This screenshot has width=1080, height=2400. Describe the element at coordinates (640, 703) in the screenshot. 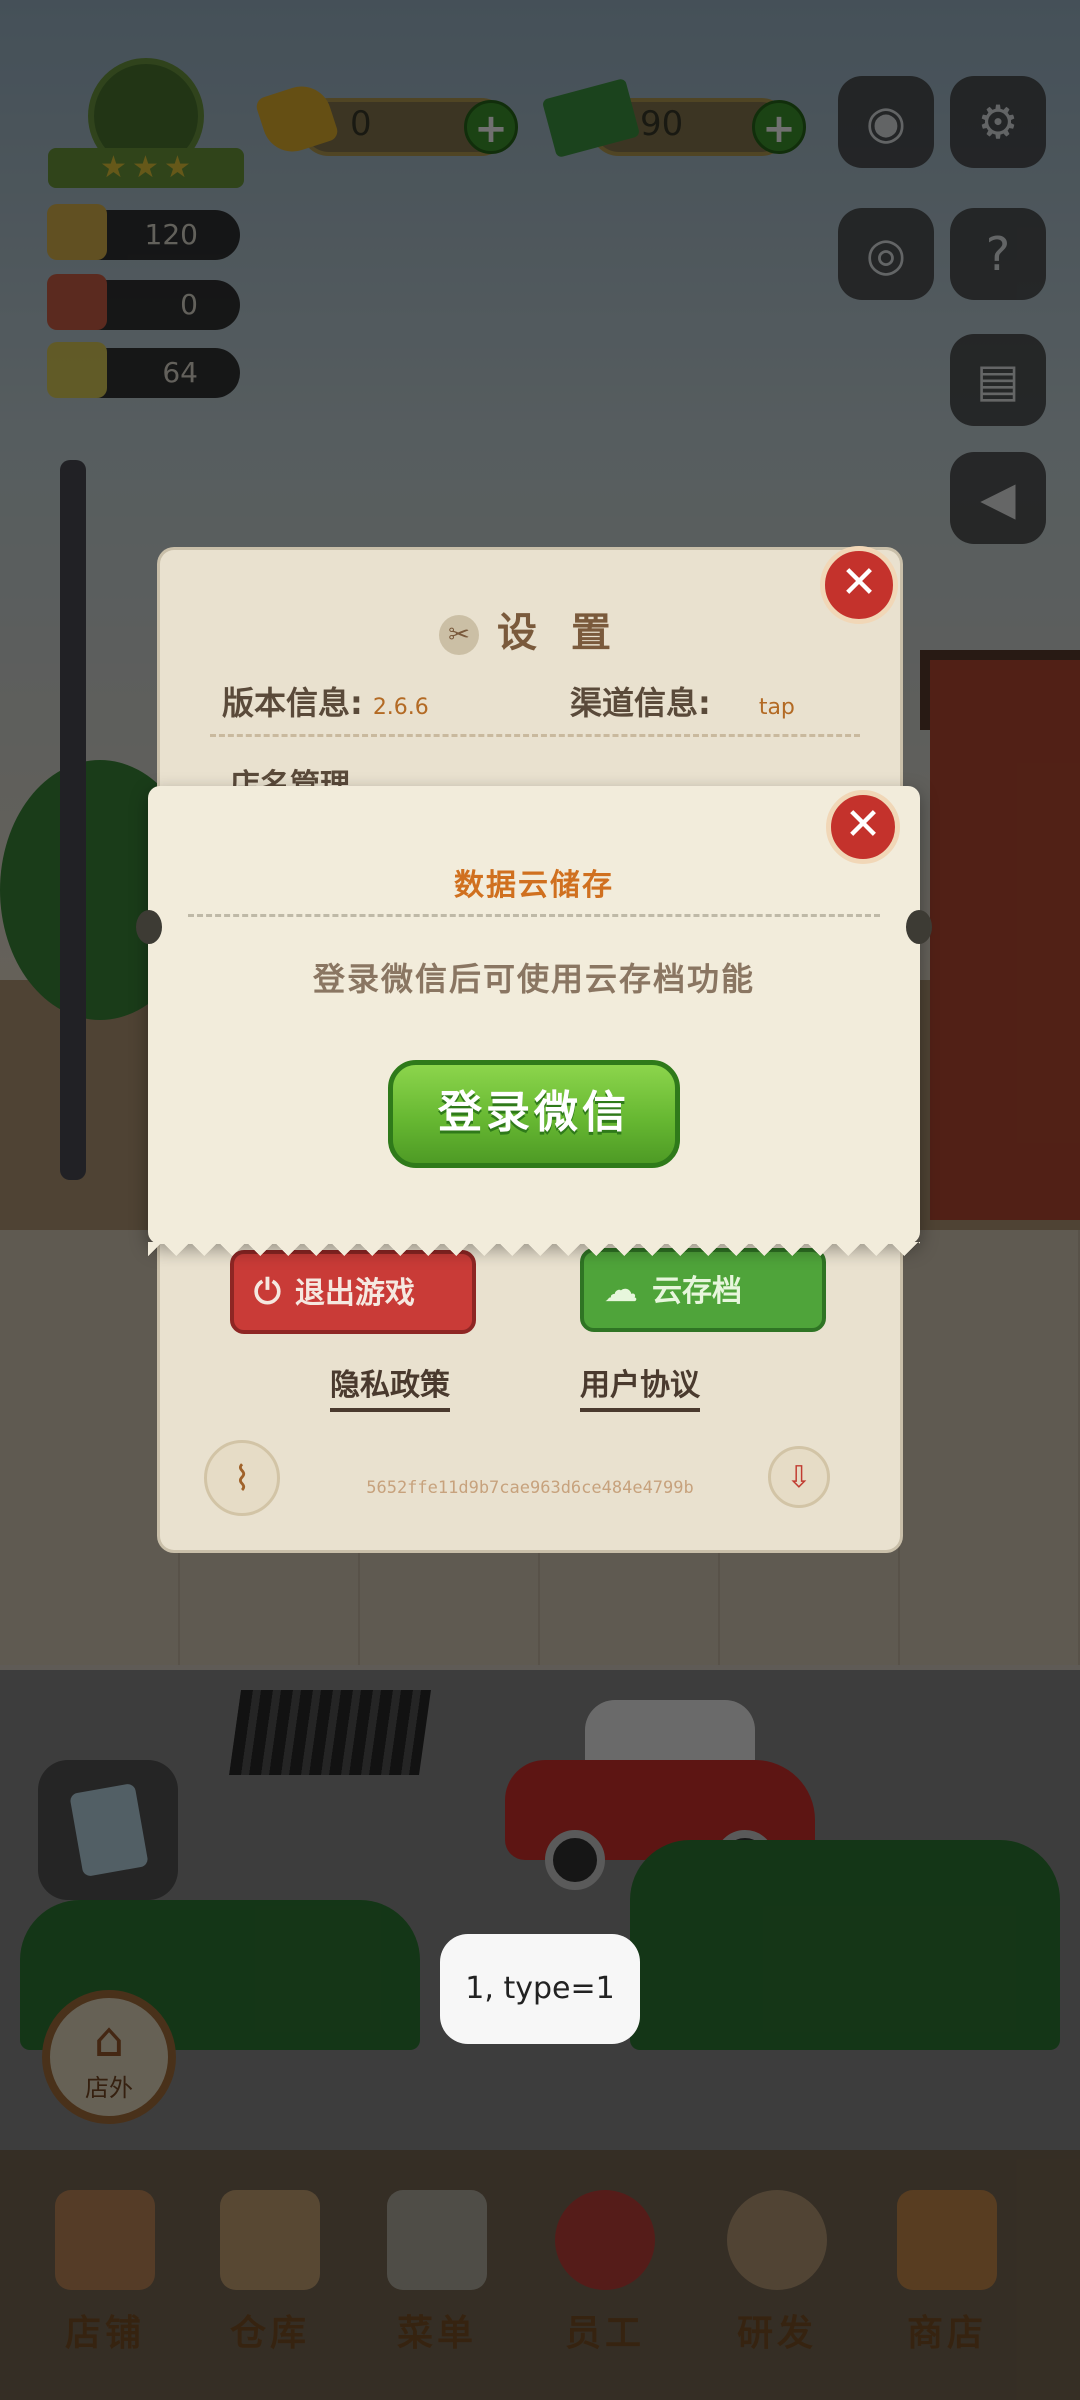

I see `channel-label: 渠道信息:` at that location.